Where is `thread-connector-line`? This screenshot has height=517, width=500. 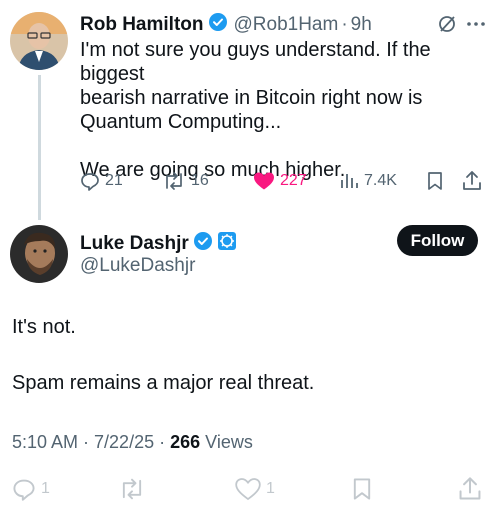 thread-connector-line is located at coordinates (39, 147).